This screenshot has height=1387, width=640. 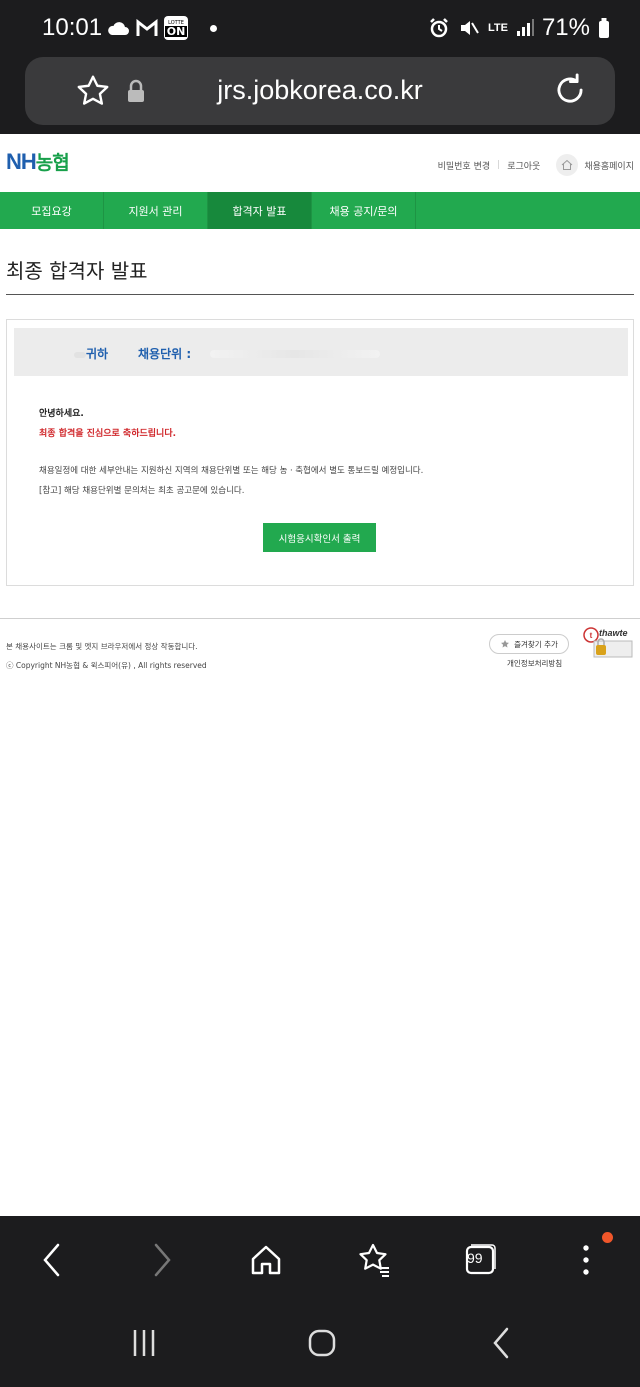 I want to click on alarm-icon, so click(x=439, y=28).